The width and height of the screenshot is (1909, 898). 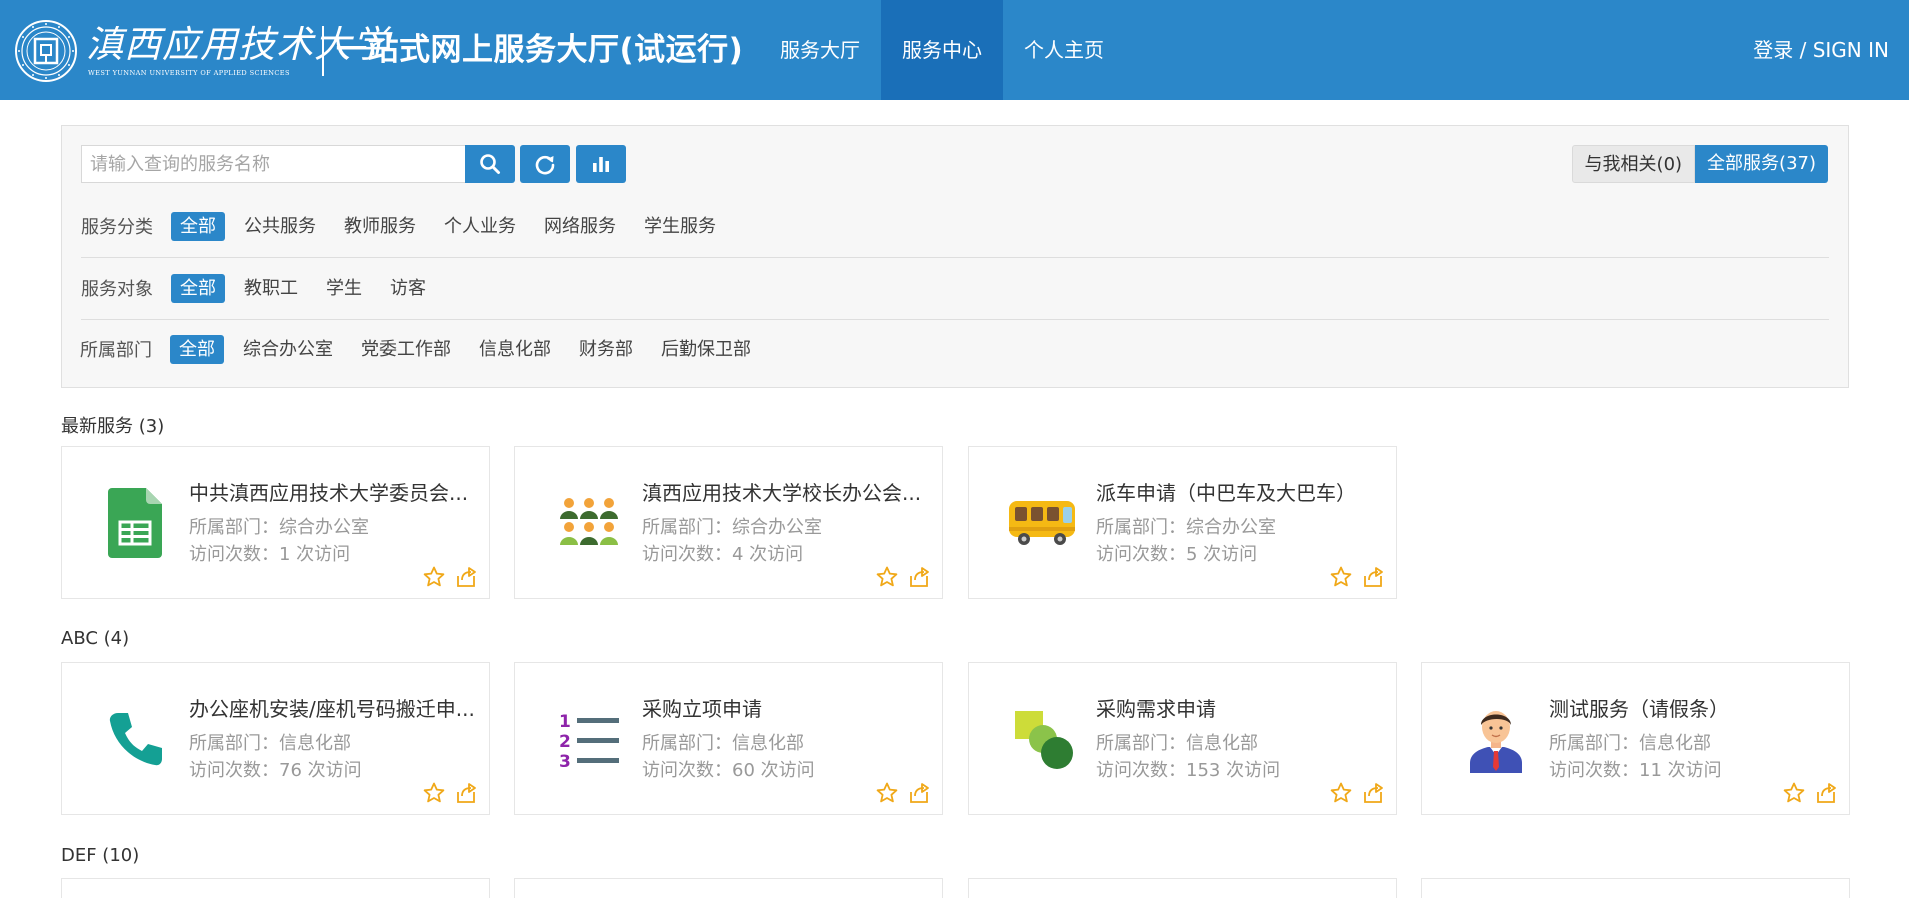 I want to click on refresh-icon, so click(x=545, y=165).